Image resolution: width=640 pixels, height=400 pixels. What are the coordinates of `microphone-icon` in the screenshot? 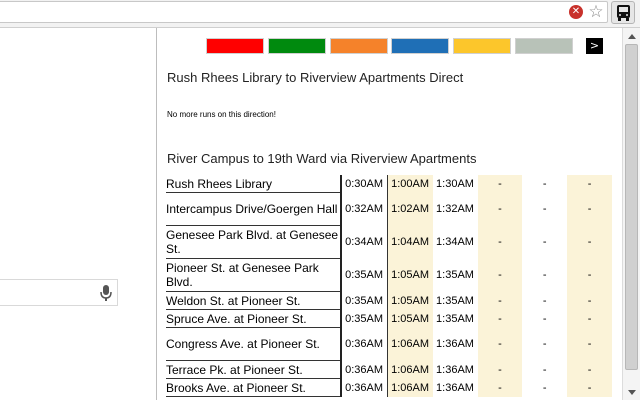 It's located at (106, 293).